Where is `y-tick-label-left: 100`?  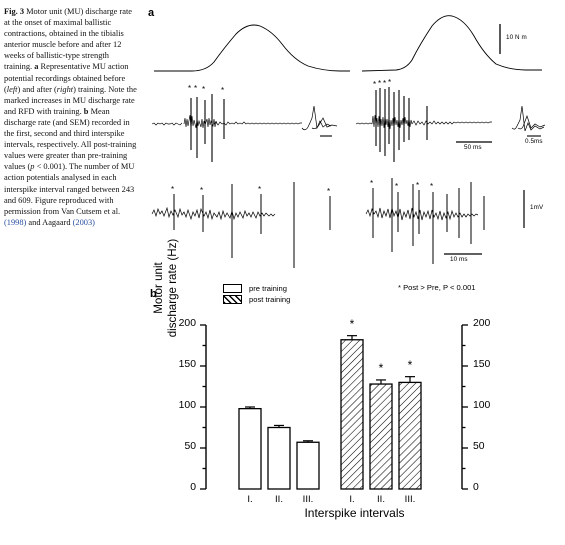
y-tick-label-left: 100 is located at coordinates (187, 405).